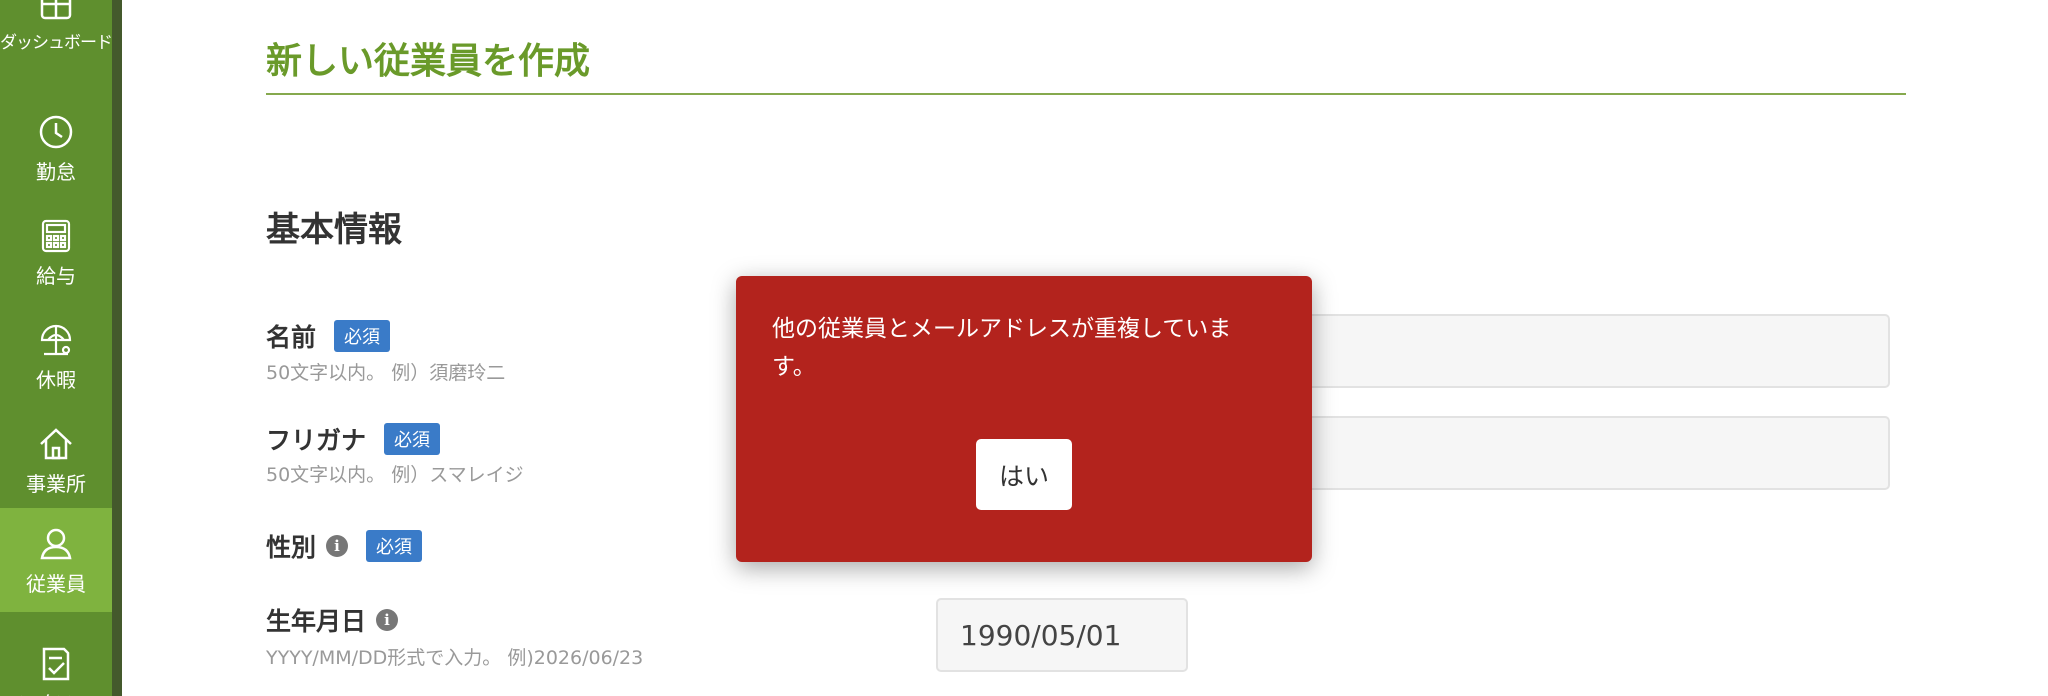 Image resolution: width=2048 pixels, height=696 pixels. Describe the element at coordinates (56, 42) in the screenshot. I see `sidebar-item-label: ダッシュボード` at that location.